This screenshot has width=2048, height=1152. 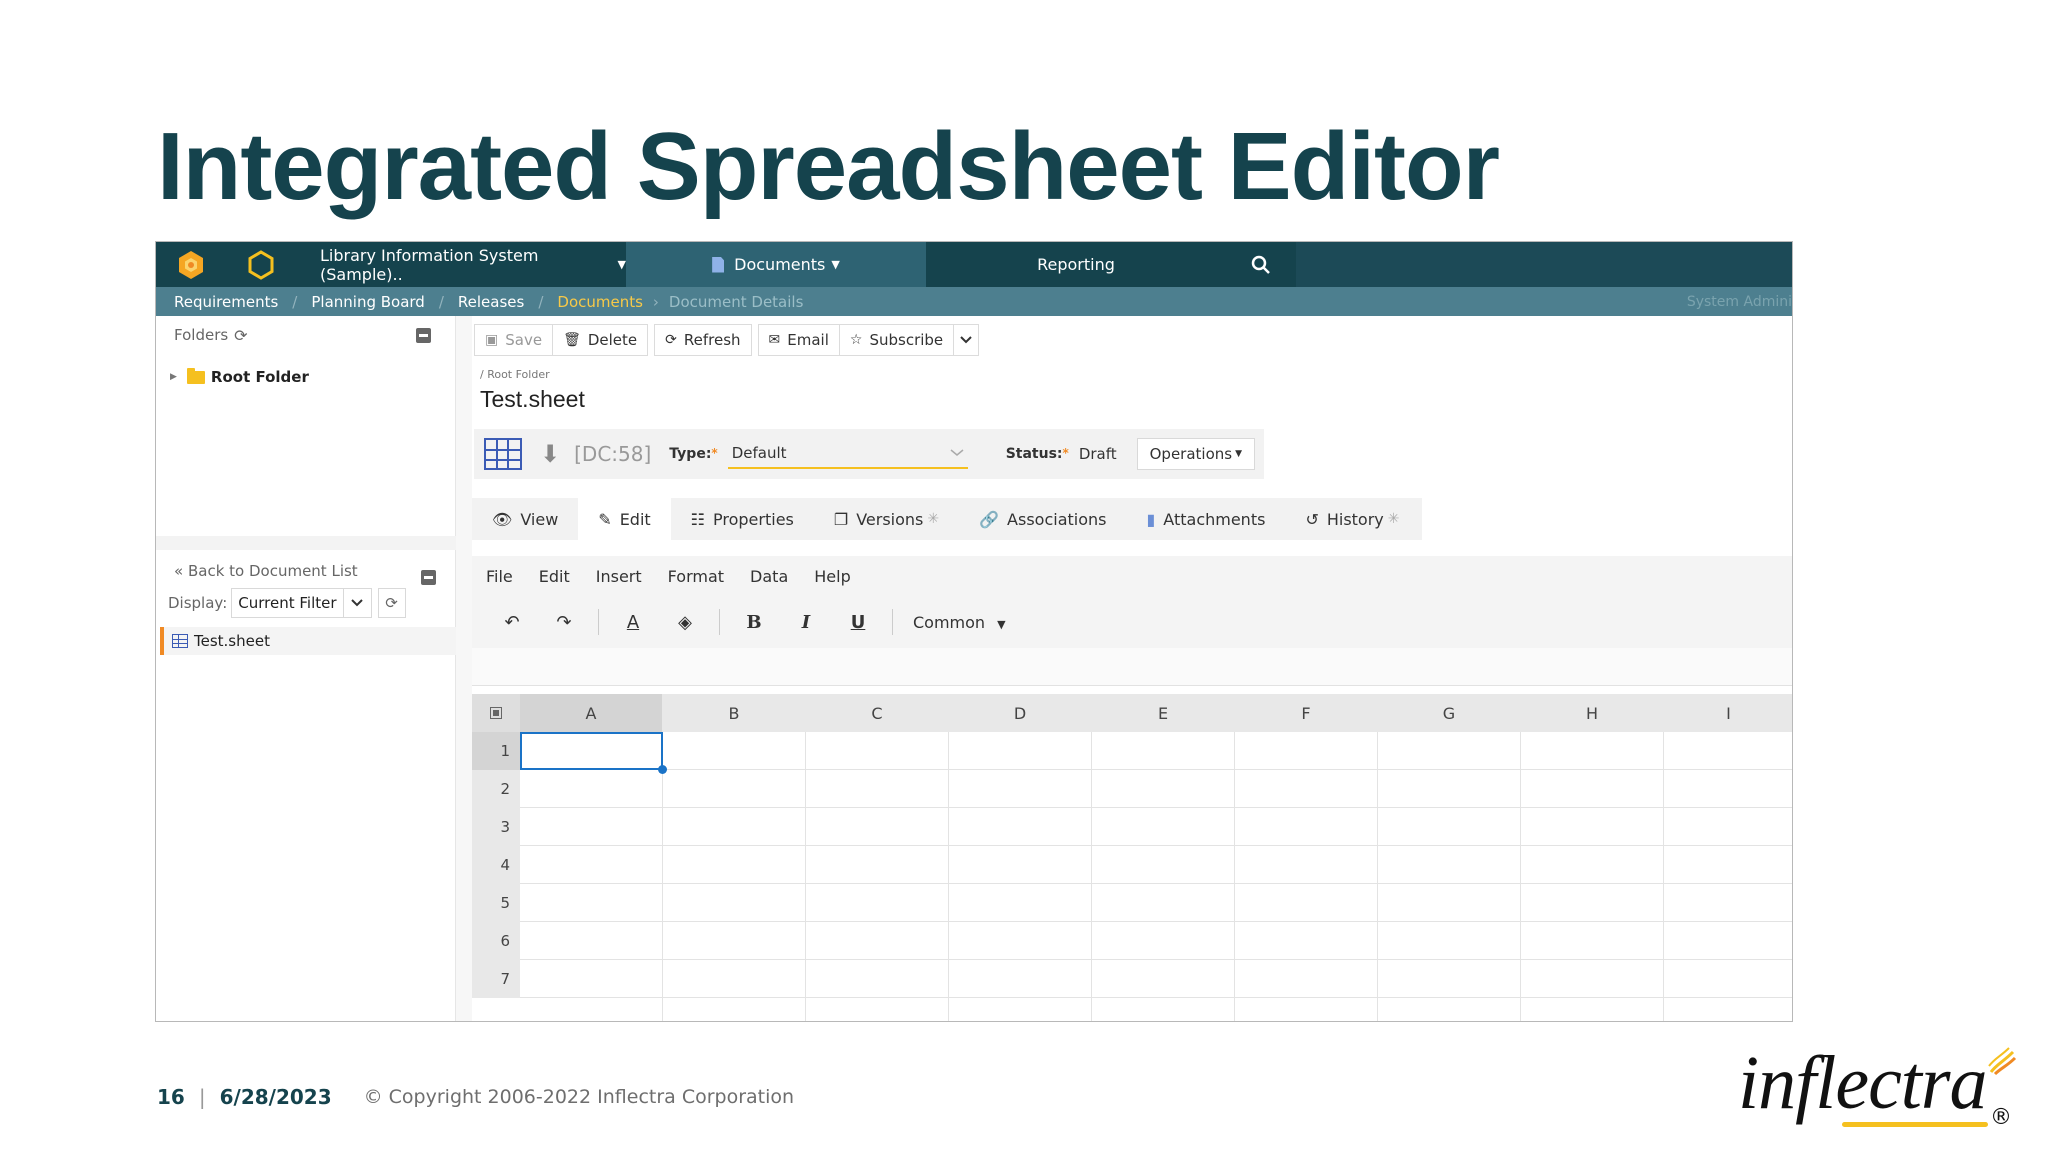 I want to click on tab-edit: ✎ Edit, so click(x=624, y=519).